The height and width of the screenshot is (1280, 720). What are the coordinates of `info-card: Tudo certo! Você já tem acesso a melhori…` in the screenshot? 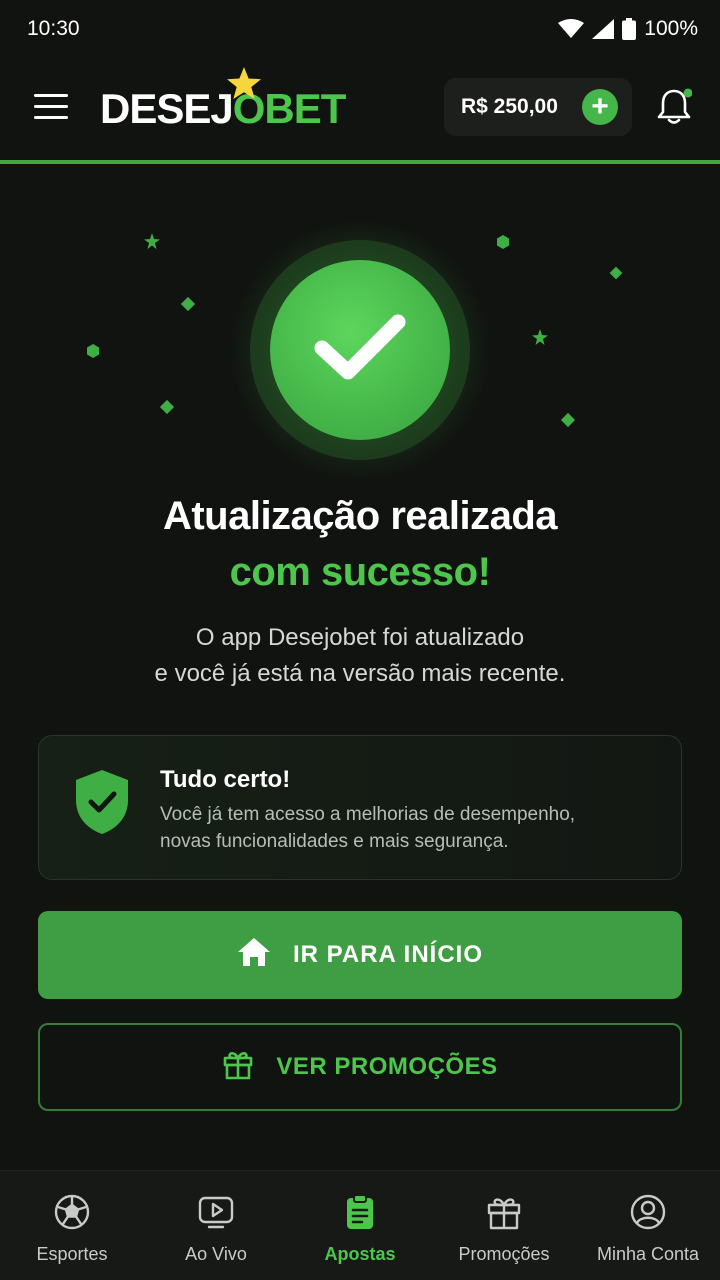 It's located at (360, 807).